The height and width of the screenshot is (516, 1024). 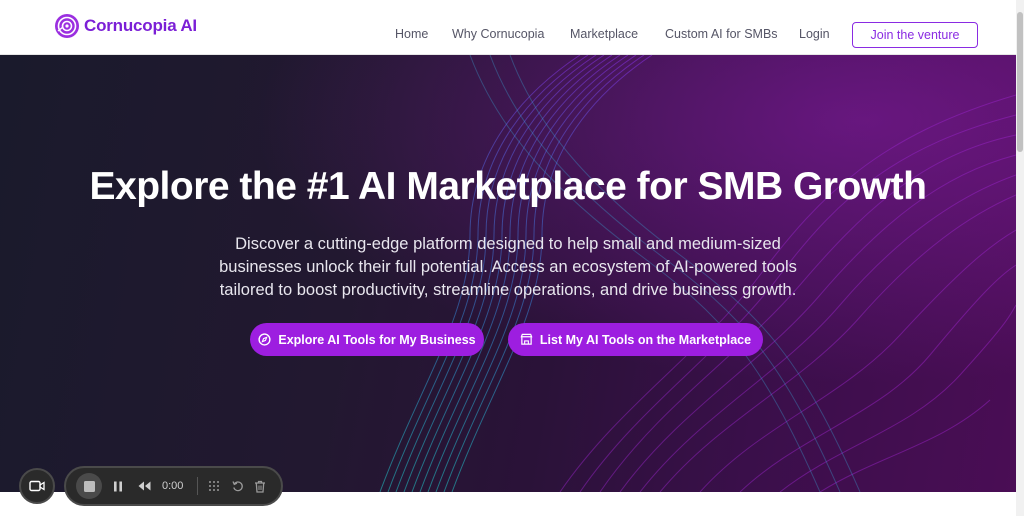 What do you see at coordinates (645, 339) in the screenshot?
I see `list-ai-tools-label: List My AI Tools on the Marketplace` at bounding box center [645, 339].